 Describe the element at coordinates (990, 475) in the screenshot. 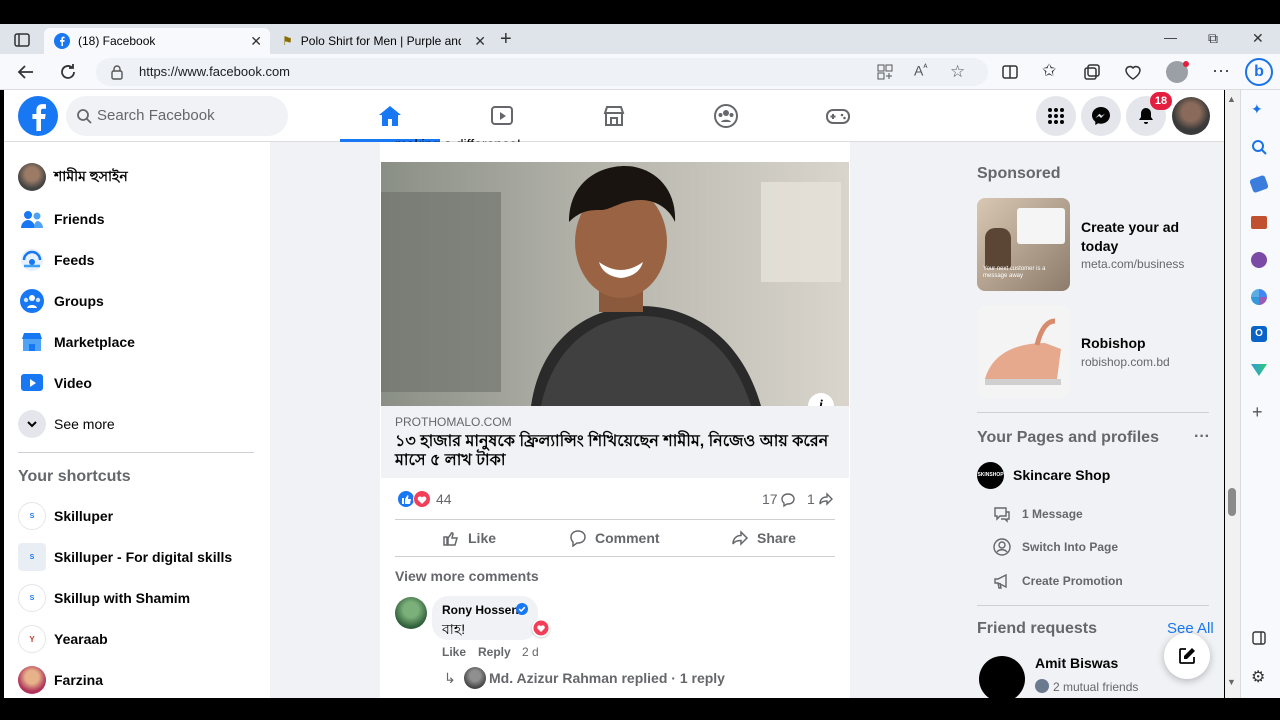

I see `page-avatar: SKINSHOP` at that location.